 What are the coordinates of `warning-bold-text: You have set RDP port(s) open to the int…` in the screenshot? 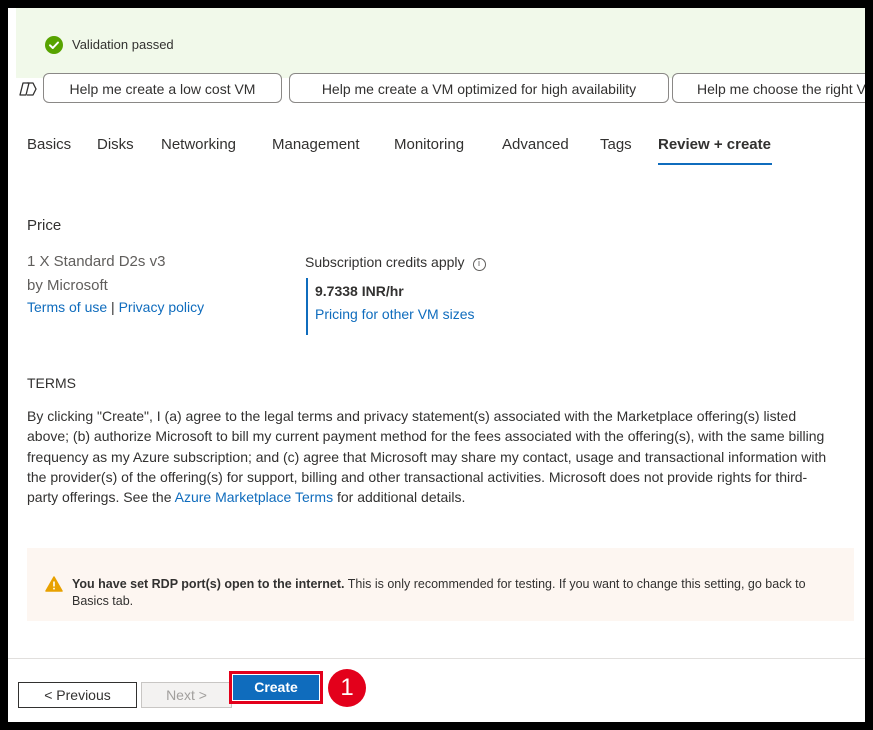 It's located at (208, 584).